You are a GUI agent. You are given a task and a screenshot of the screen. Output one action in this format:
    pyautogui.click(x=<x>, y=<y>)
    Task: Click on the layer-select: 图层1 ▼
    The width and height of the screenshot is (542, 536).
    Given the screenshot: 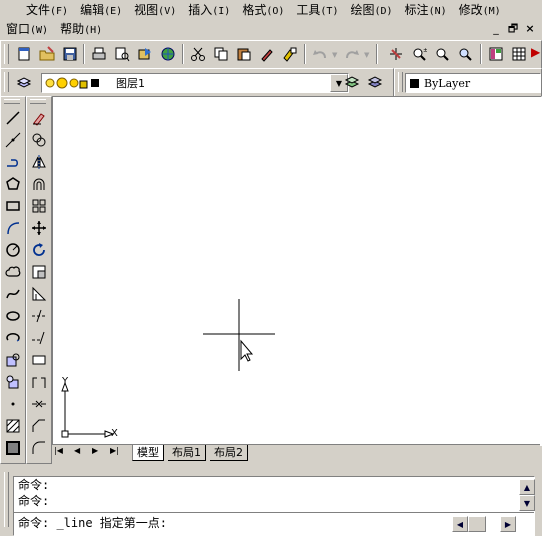 What is the action you would take?
    pyautogui.click(x=195, y=83)
    